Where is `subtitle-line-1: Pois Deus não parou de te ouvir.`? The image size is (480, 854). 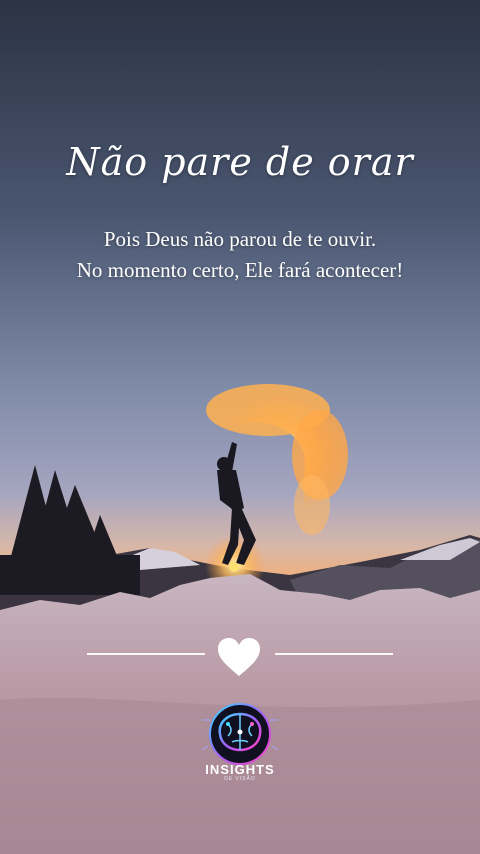
subtitle-line-1: Pois Deus não parou de te ouvir. is located at coordinates (240, 239).